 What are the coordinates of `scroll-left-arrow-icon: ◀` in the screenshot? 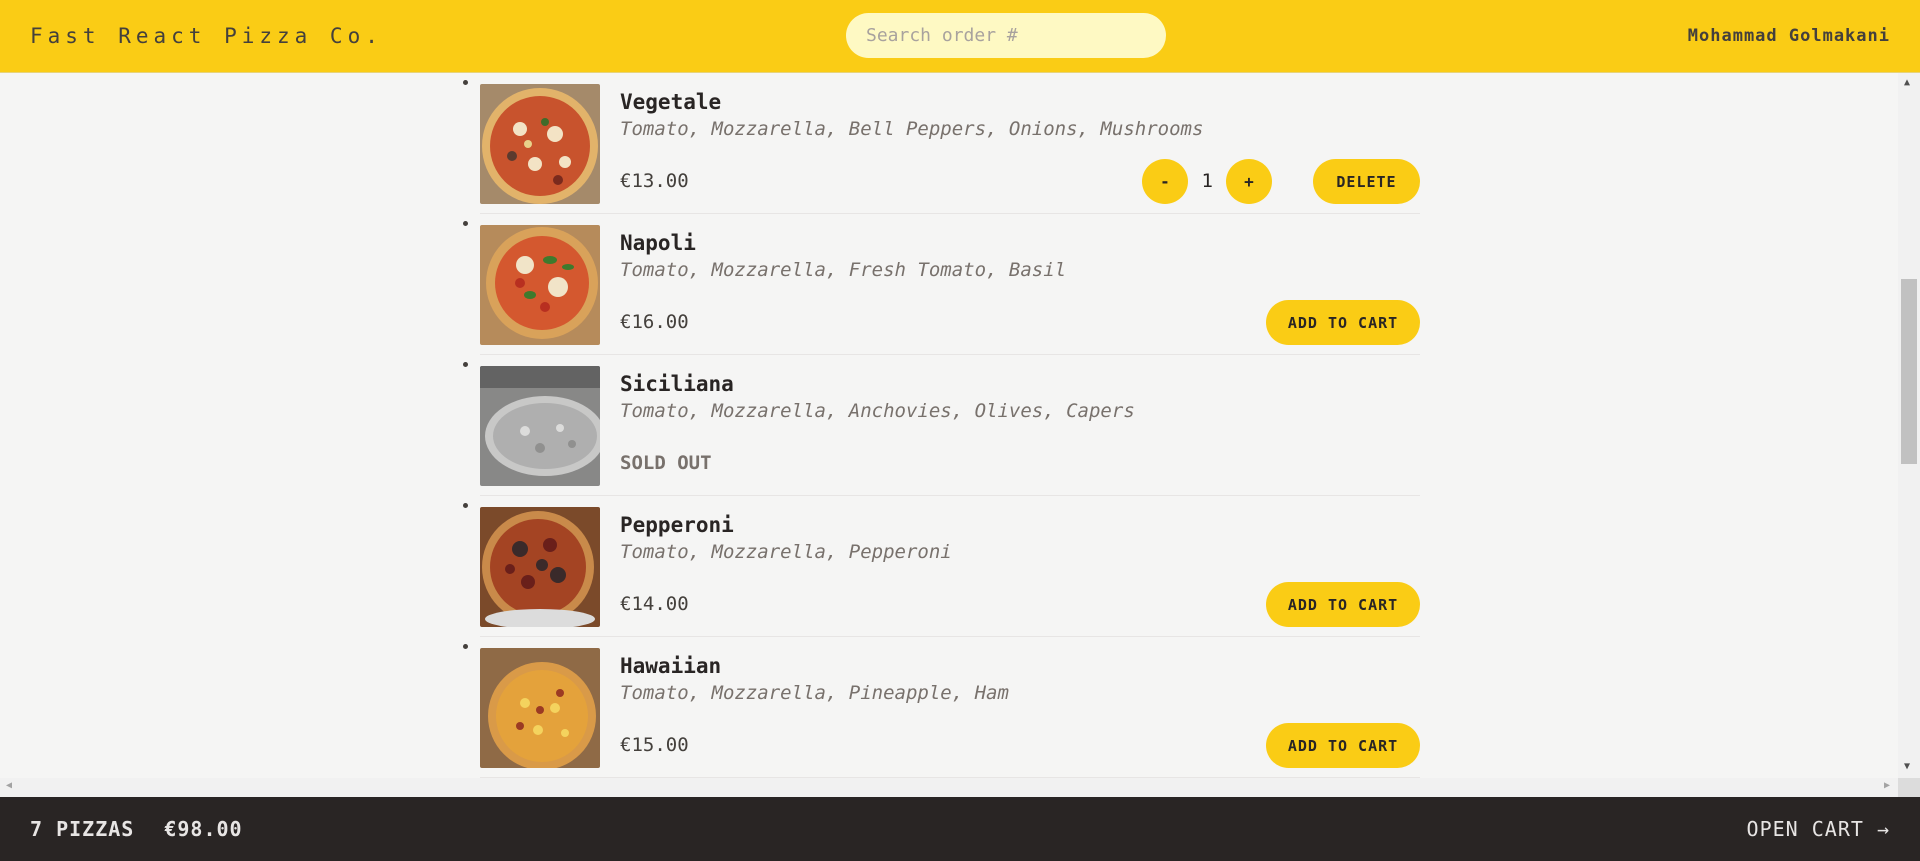 It's located at (9, 785).